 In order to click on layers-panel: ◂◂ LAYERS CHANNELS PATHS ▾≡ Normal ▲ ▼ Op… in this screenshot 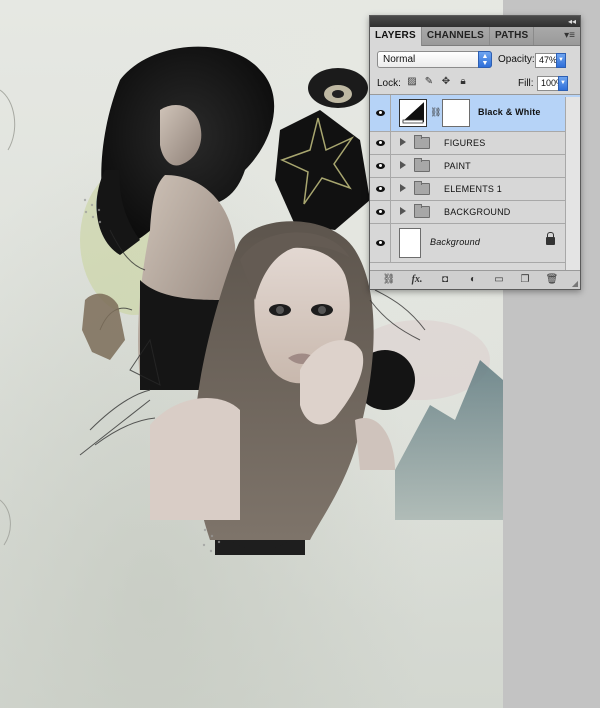, I will do `click(475, 152)`.